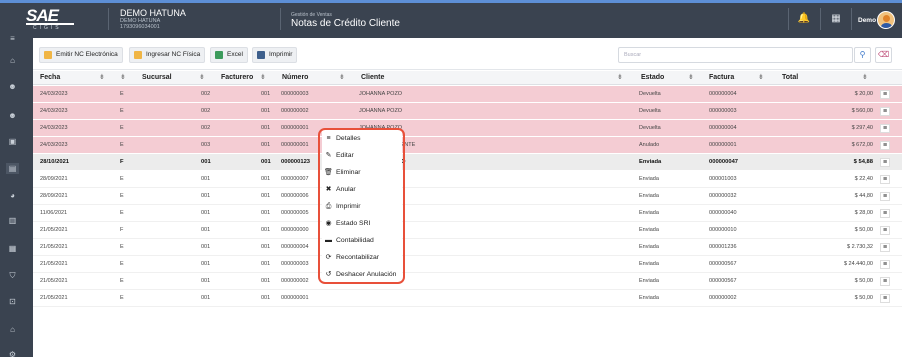  I want to click on cell-tipo: F, so click(122, 230).